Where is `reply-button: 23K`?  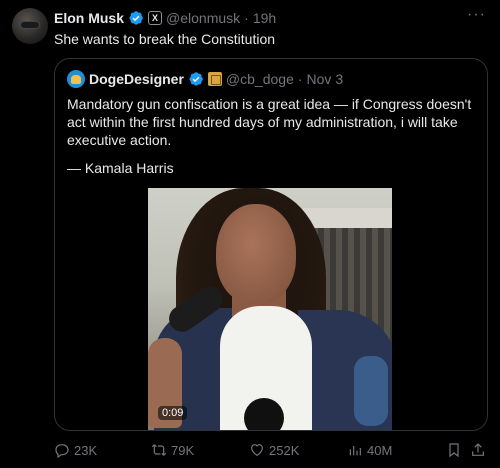 reply-button: 23K is located at coordinates (75, 450).